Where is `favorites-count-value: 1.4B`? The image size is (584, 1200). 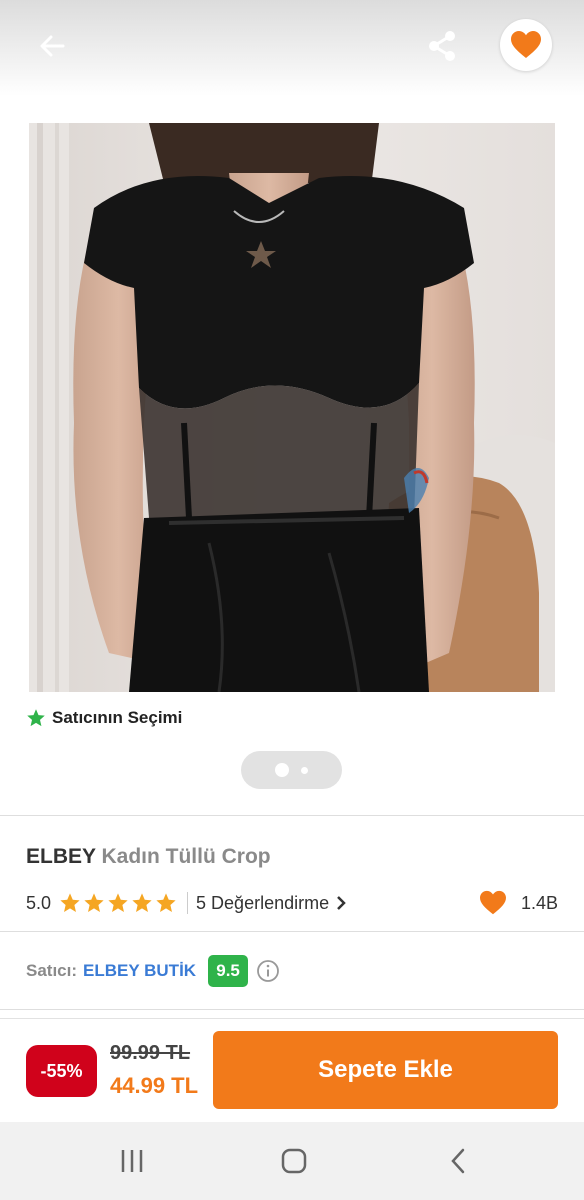
favorites-count-value: 1.4B is located at coordinates (539, 902).